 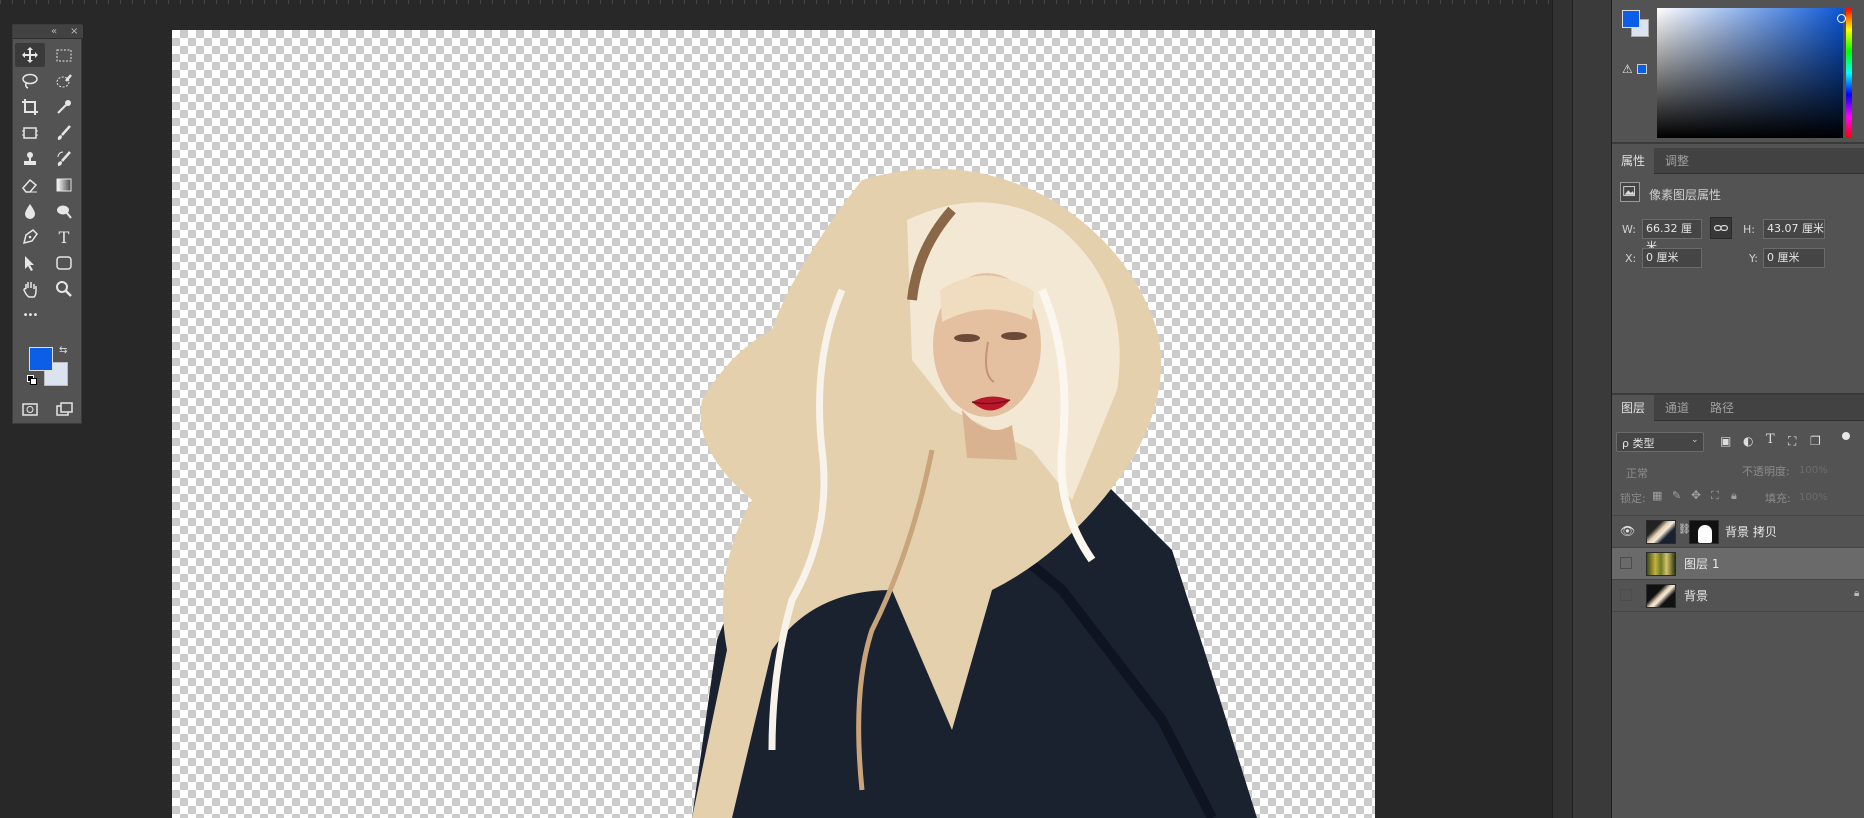 What do you see at coordinates (1738, 564) in the screenshot?
I see `layer-row-selected: 图层 1` at bounding box center [1738, 564].